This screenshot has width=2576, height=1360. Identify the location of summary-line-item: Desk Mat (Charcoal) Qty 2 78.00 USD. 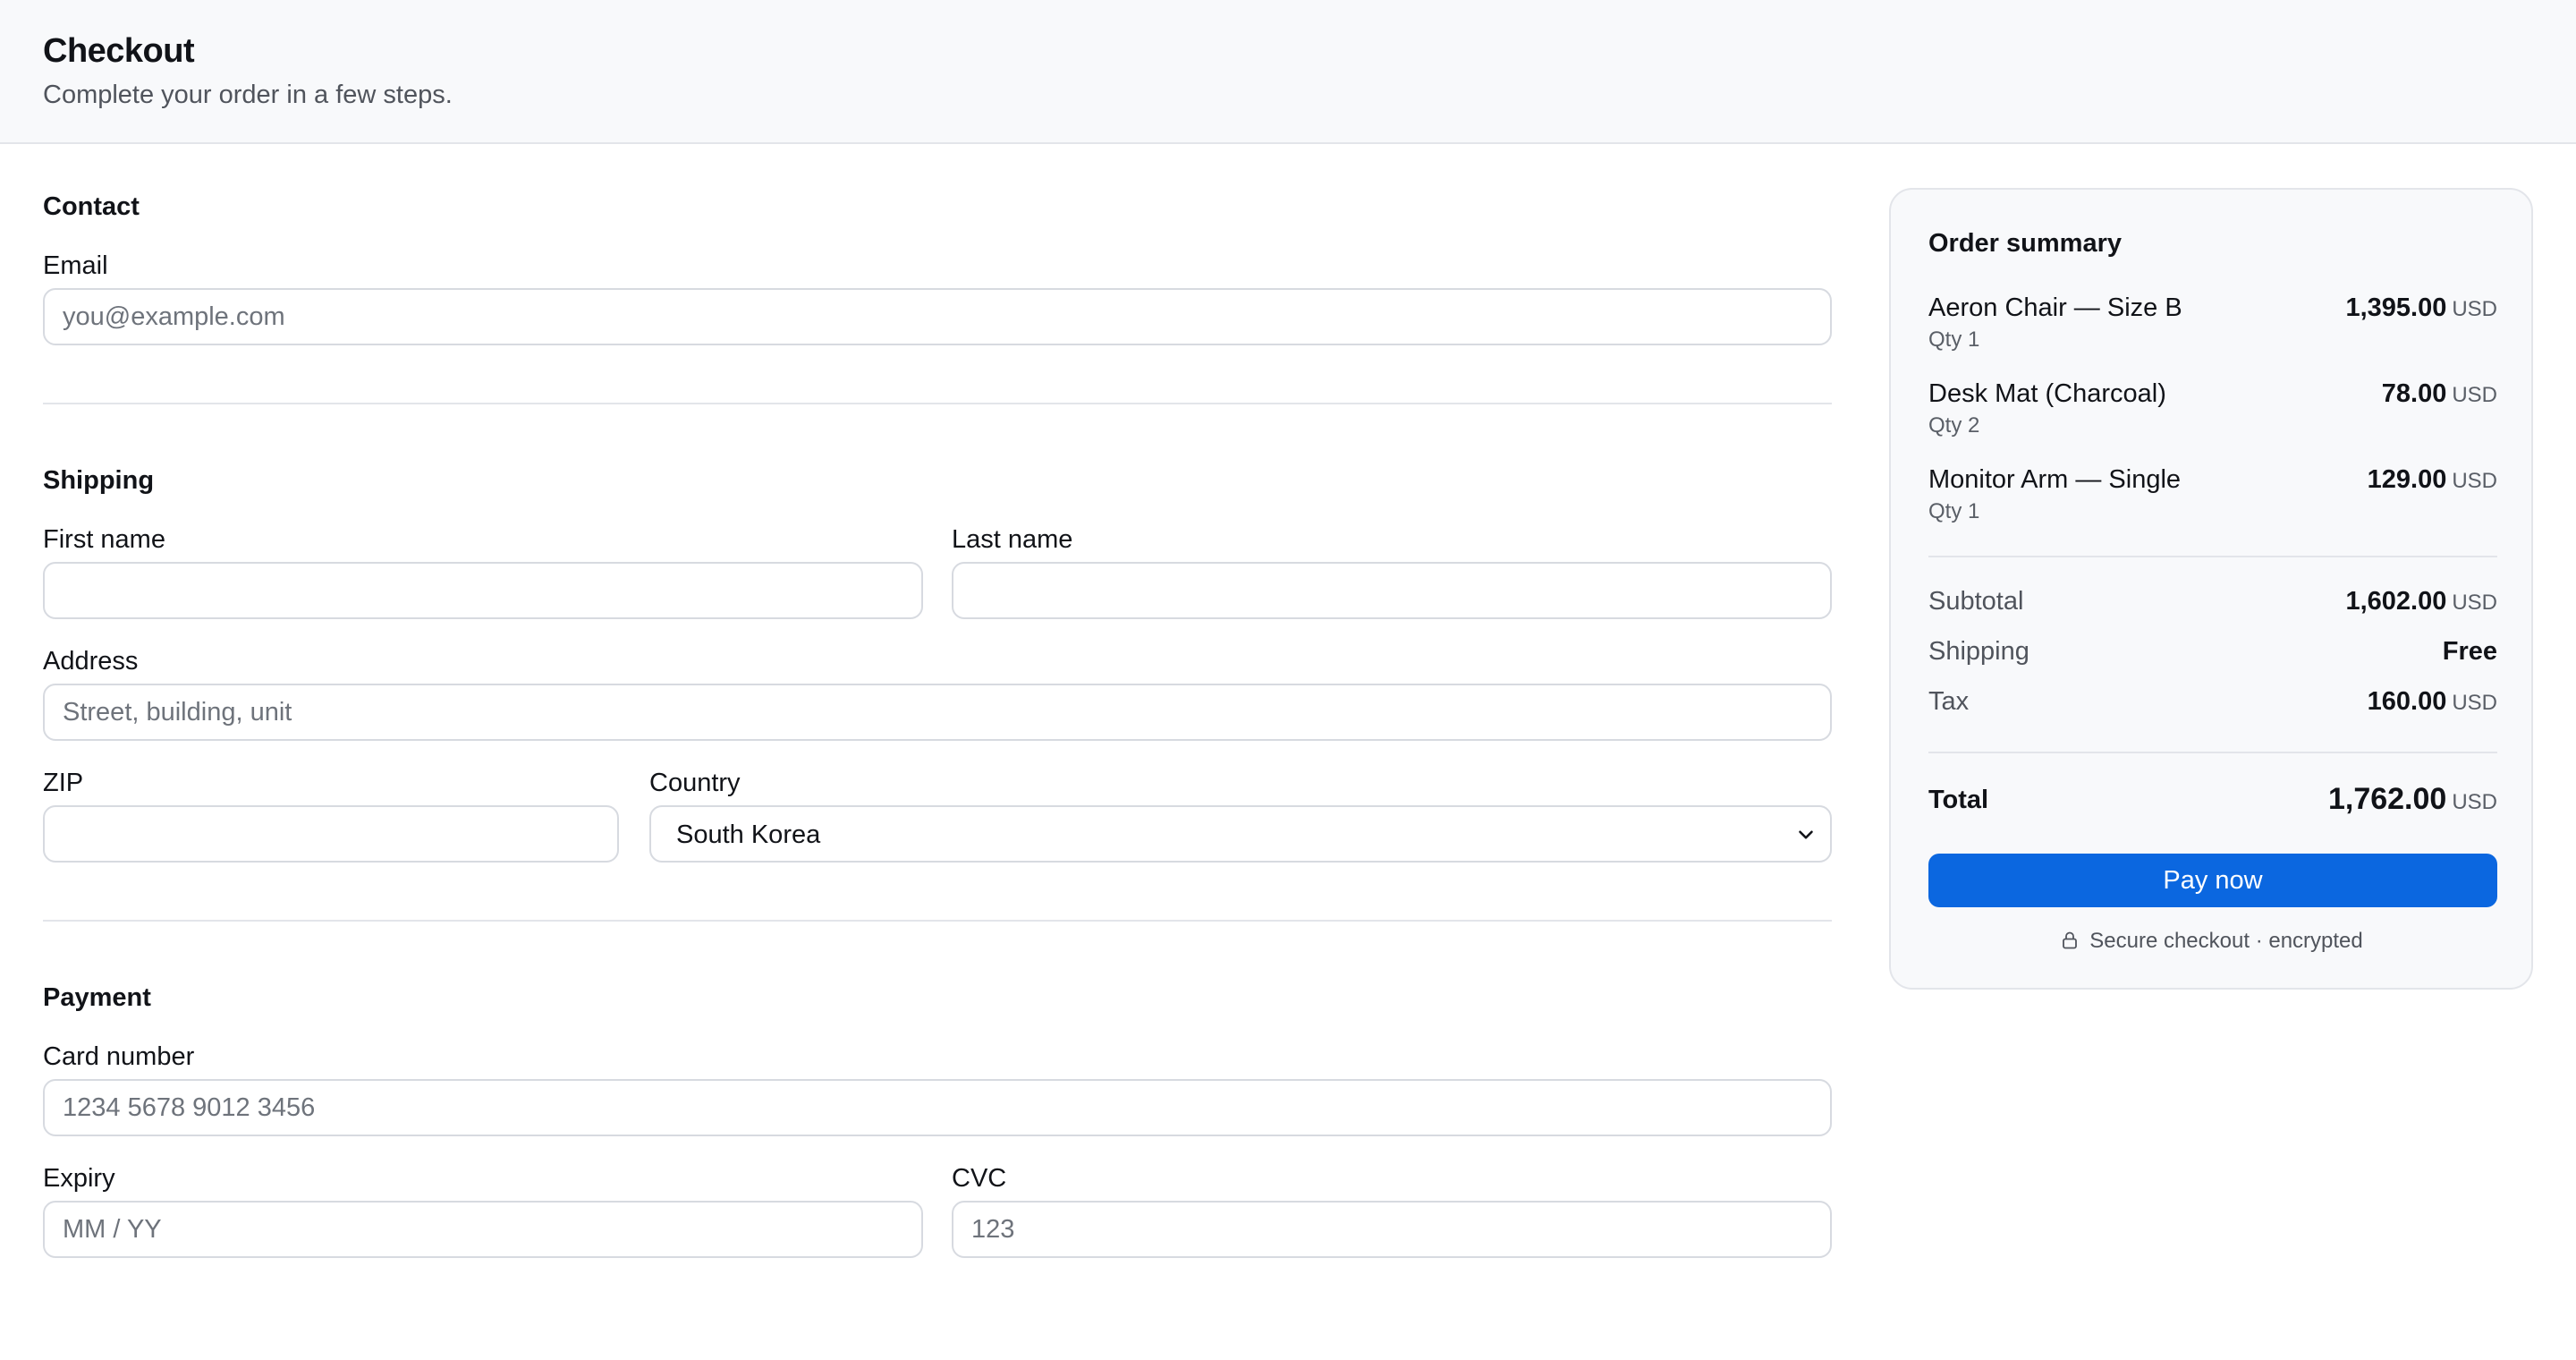
(2212, 415).